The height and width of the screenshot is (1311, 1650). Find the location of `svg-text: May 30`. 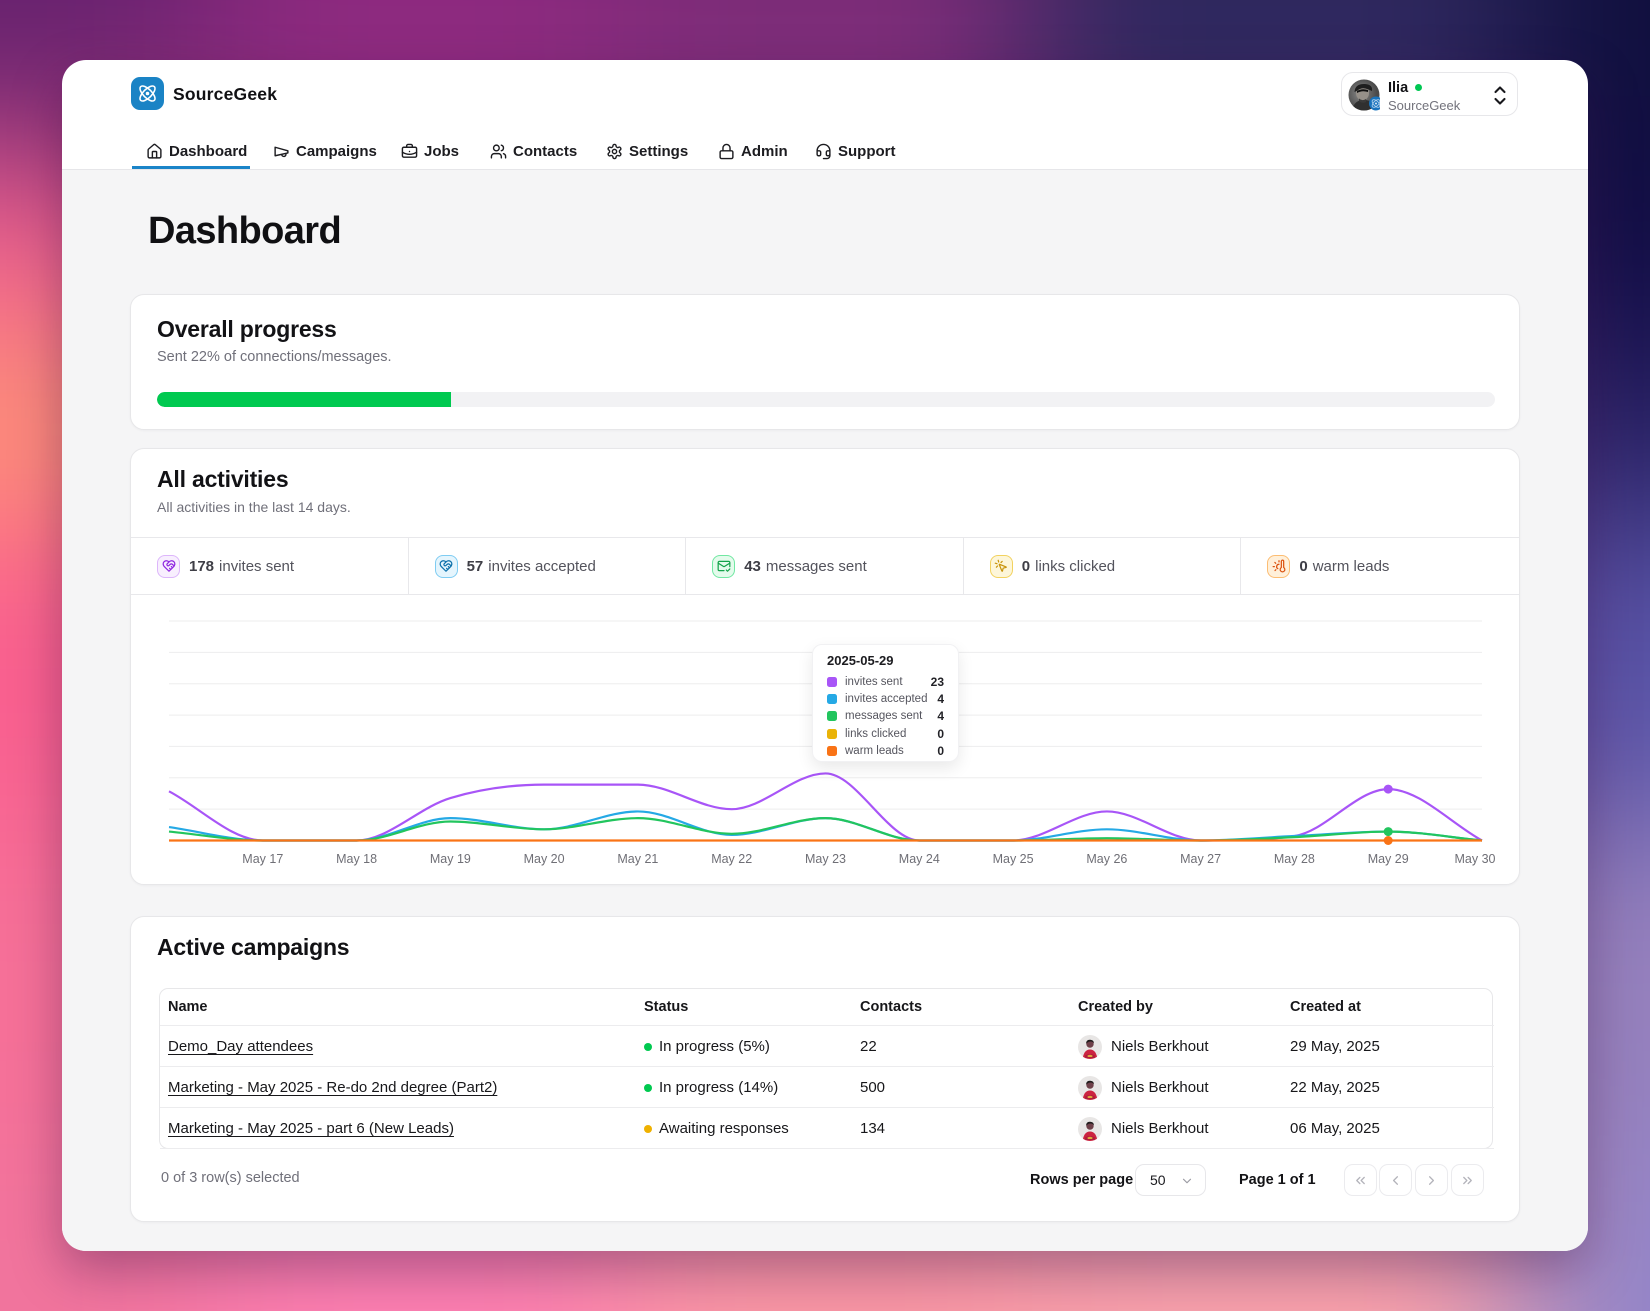

svg-text: May 30 is located at coordinates (1475, 859).